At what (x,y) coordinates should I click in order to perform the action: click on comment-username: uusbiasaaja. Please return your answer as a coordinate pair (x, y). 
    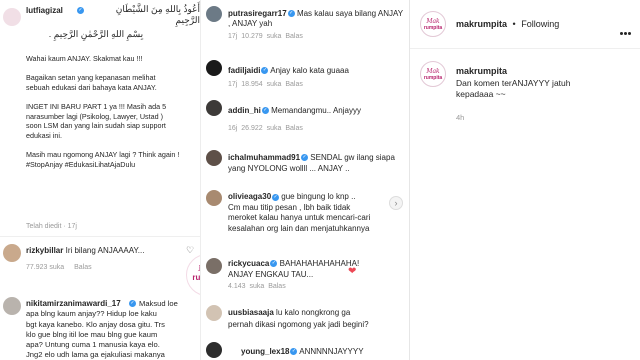
    Looking at the image, I should click on (251, 312).